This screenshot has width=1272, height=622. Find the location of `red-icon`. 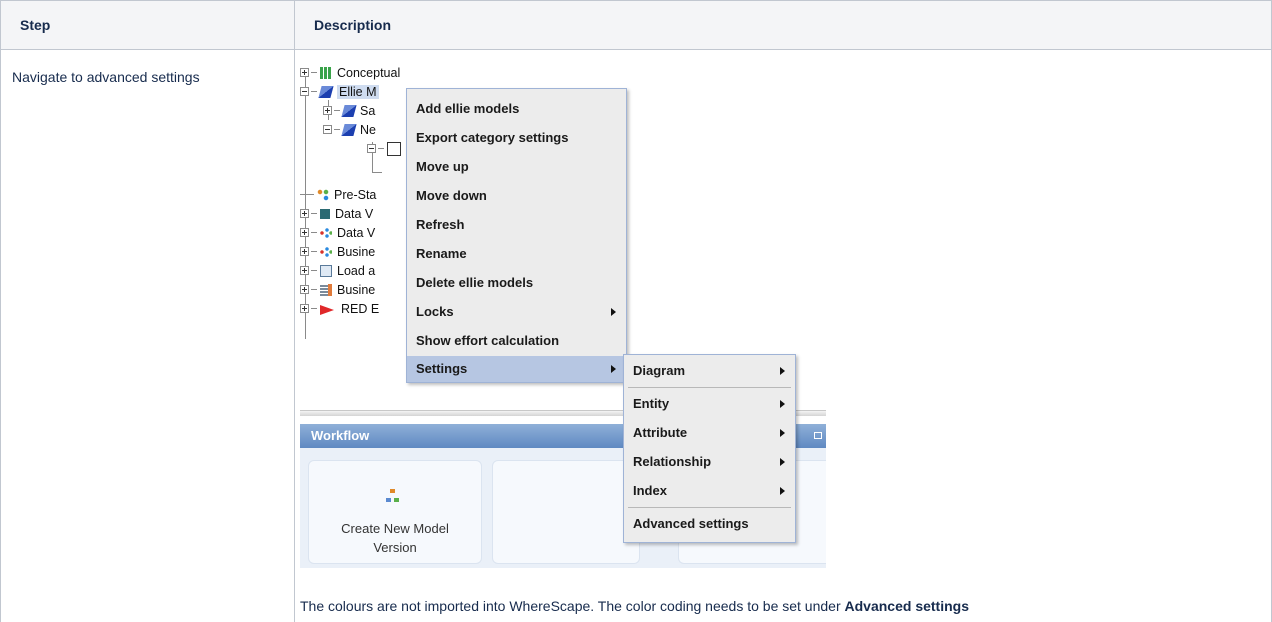

red-icon is located at coordinates (328, 309).